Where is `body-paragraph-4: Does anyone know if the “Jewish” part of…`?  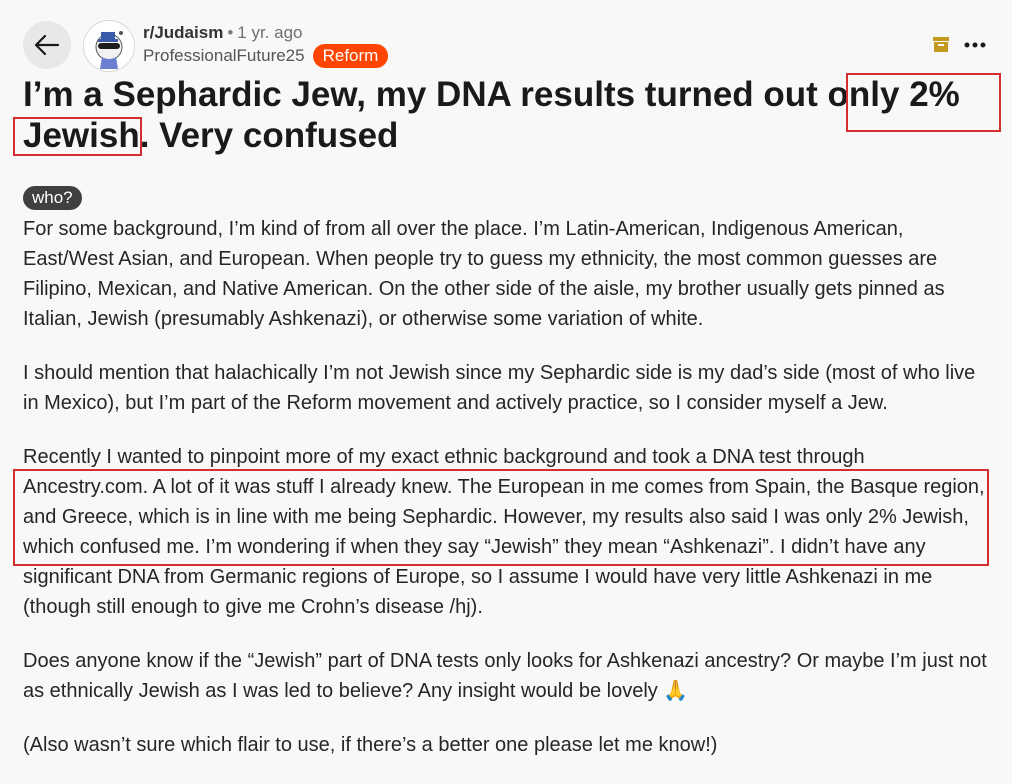
body-paragraph-4: Does anyone know if the “Jewish” part of… is located at coordinates (505, 676).